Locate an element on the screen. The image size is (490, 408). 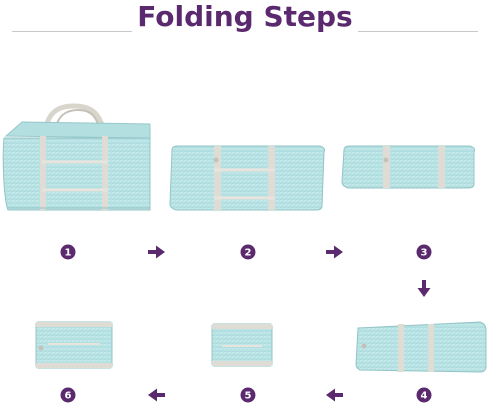
step-number-2: 2 is located at coordinates (248, 253).